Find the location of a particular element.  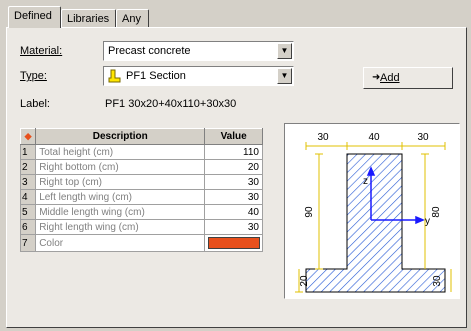

table-row: 2 Right bottom (cm) 20 is located at coordinates (141, 167).